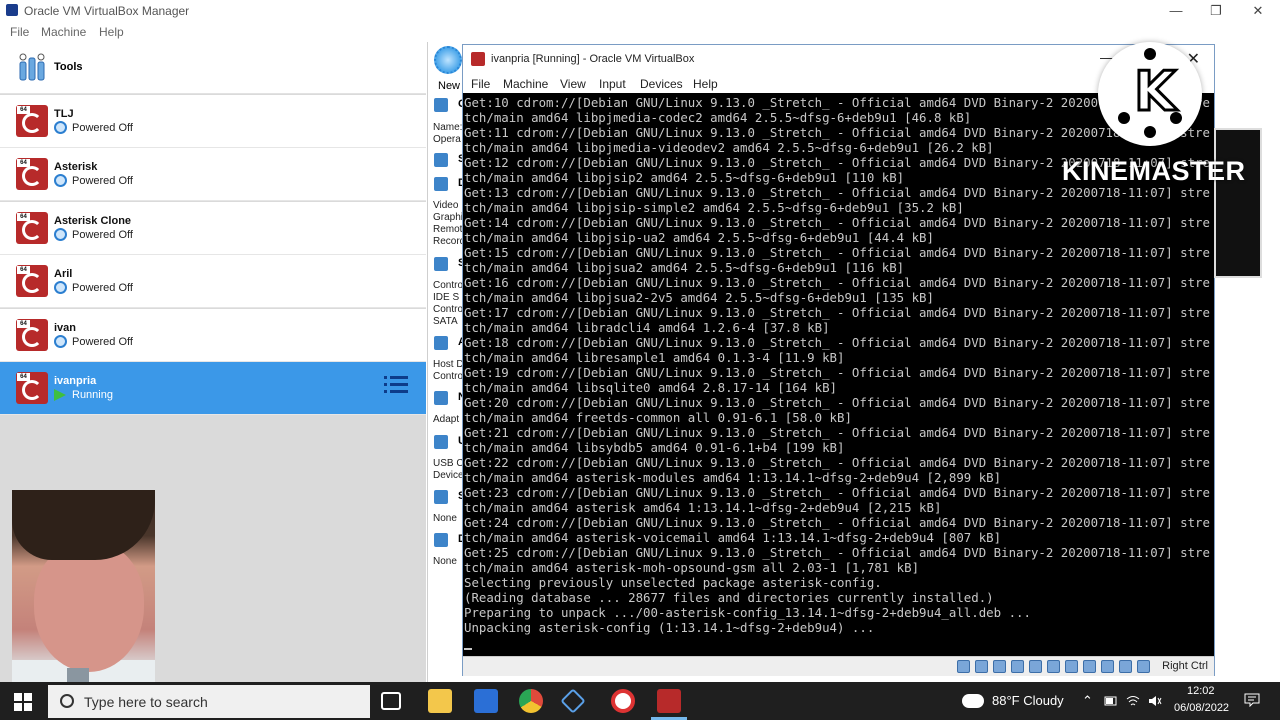 This screenshot has height=720, width=1280. I want to click on close-button: ✕, so click(1258, 11).